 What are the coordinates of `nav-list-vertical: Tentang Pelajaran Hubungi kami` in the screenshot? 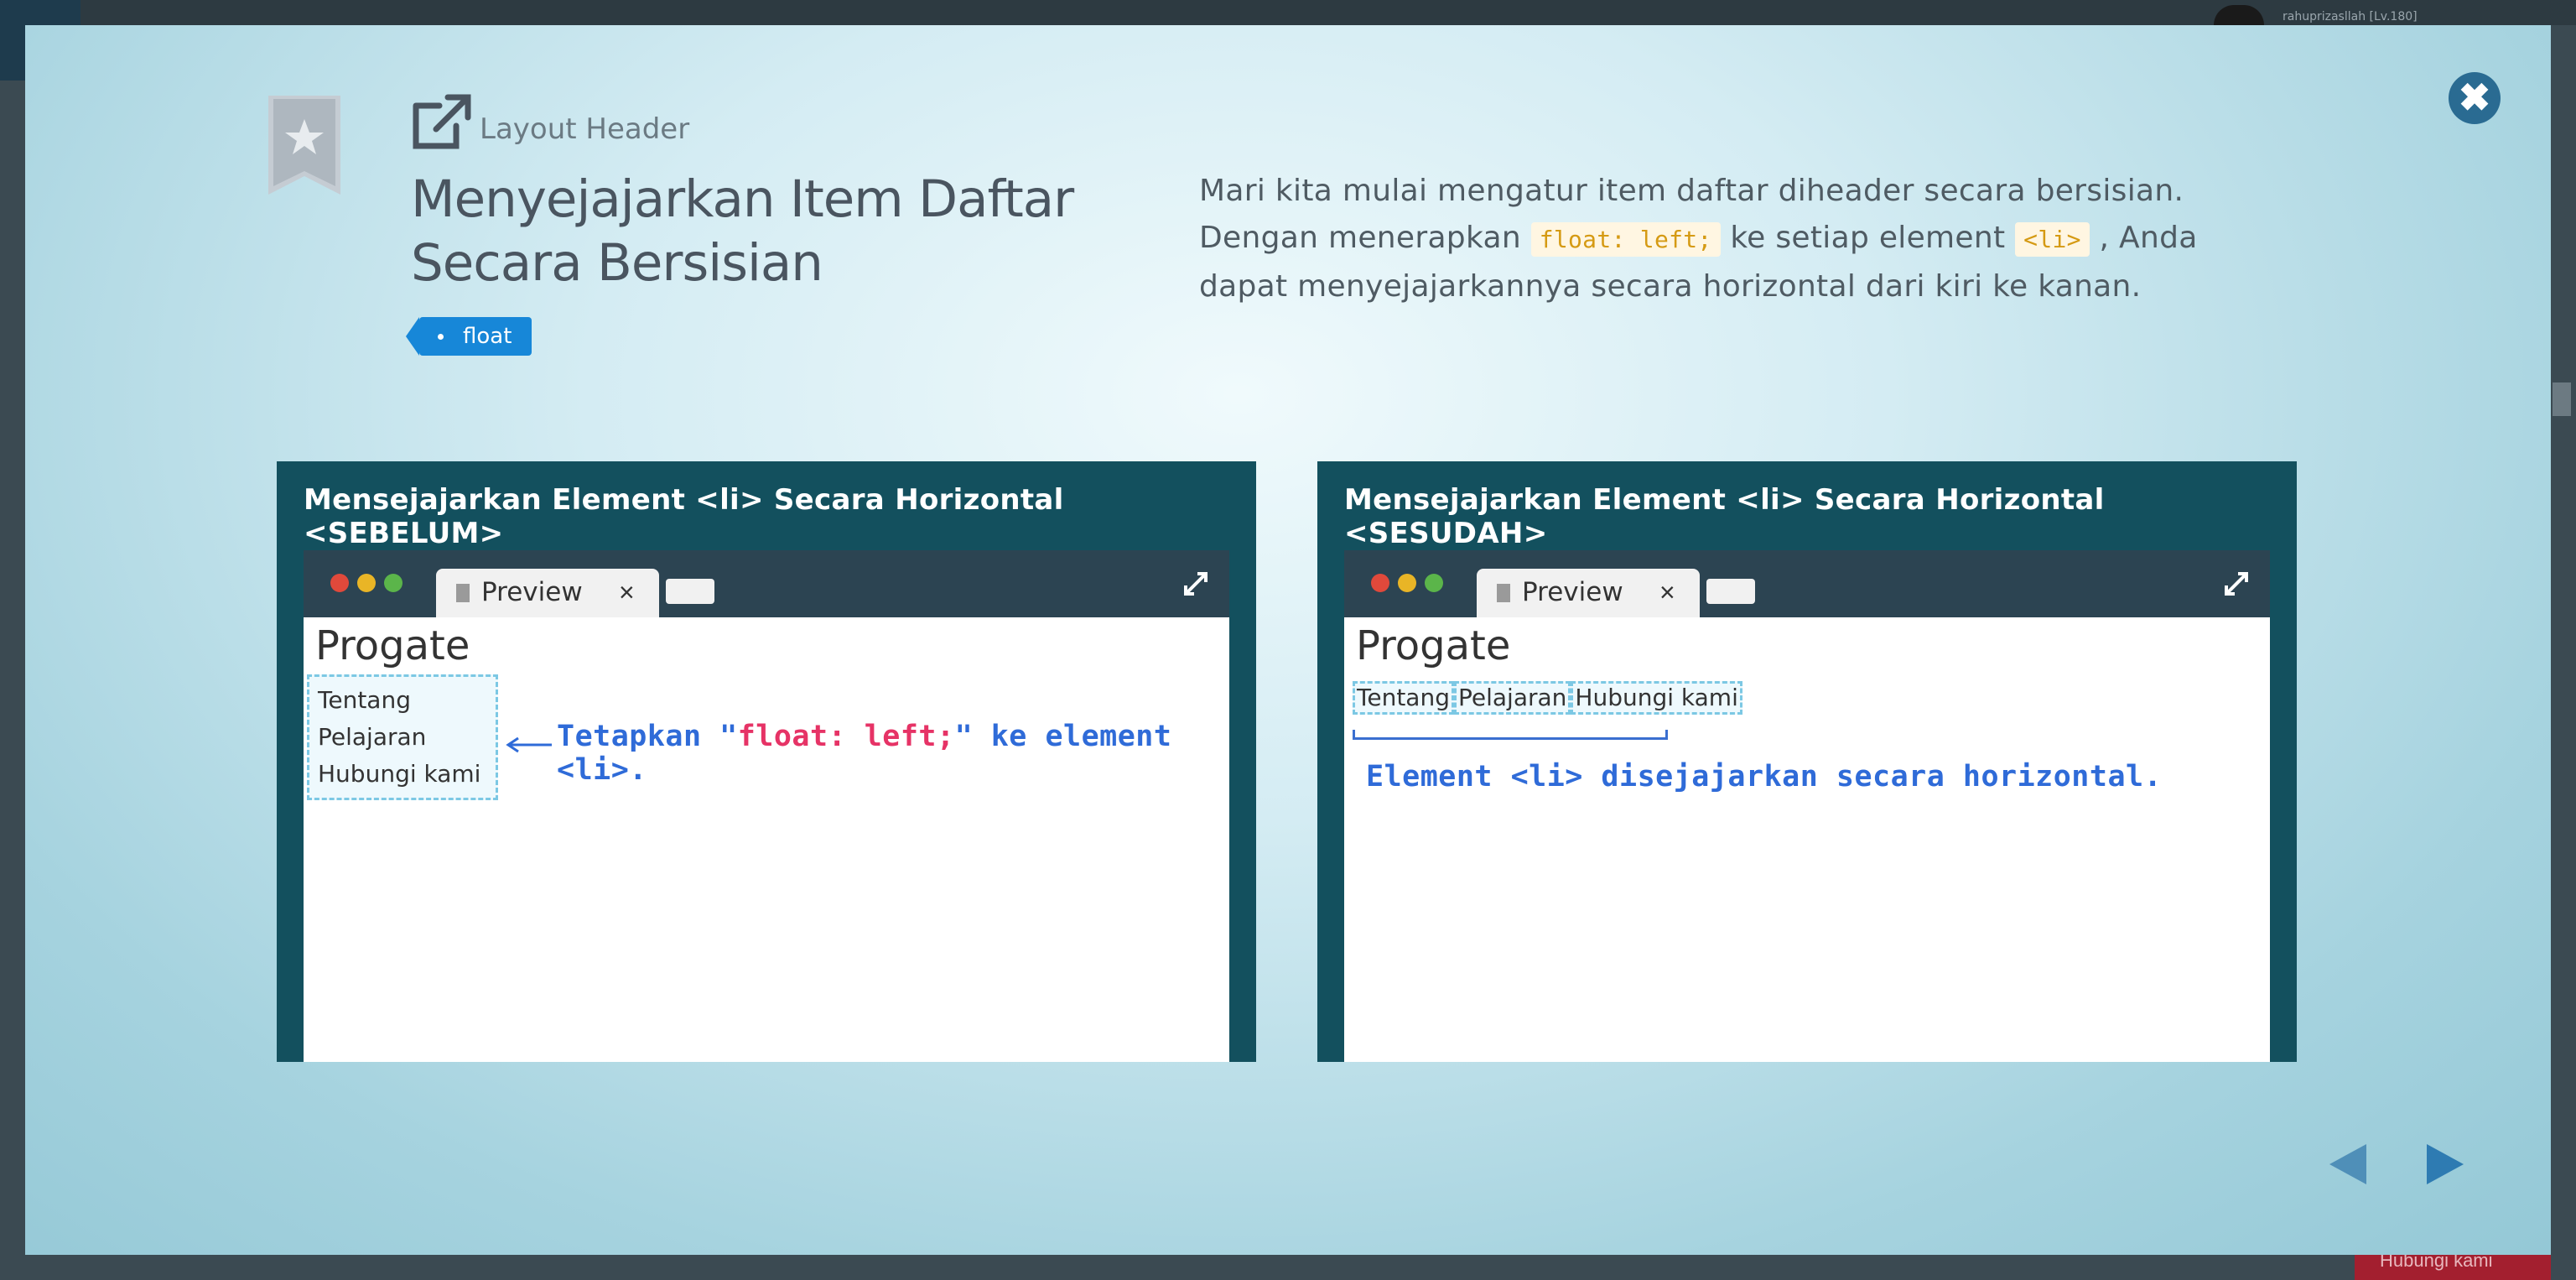 It's located at (402, 737).